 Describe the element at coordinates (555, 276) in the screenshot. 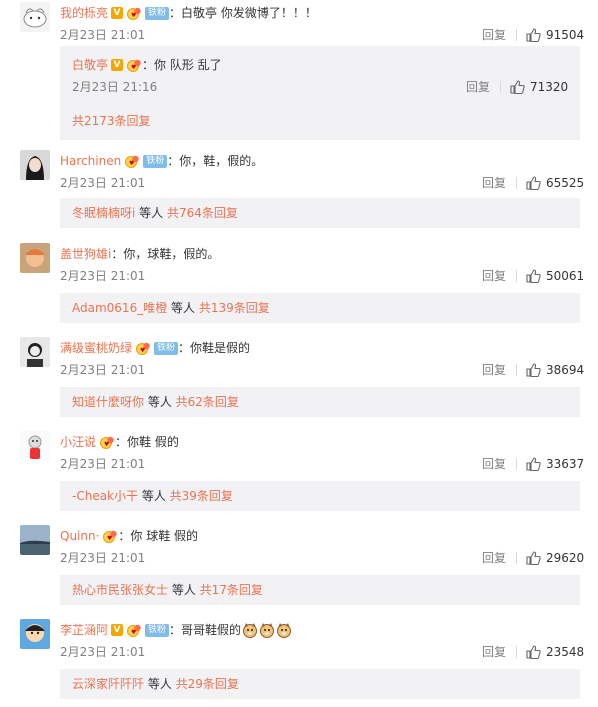

I see `like-button: 50061` at that location.